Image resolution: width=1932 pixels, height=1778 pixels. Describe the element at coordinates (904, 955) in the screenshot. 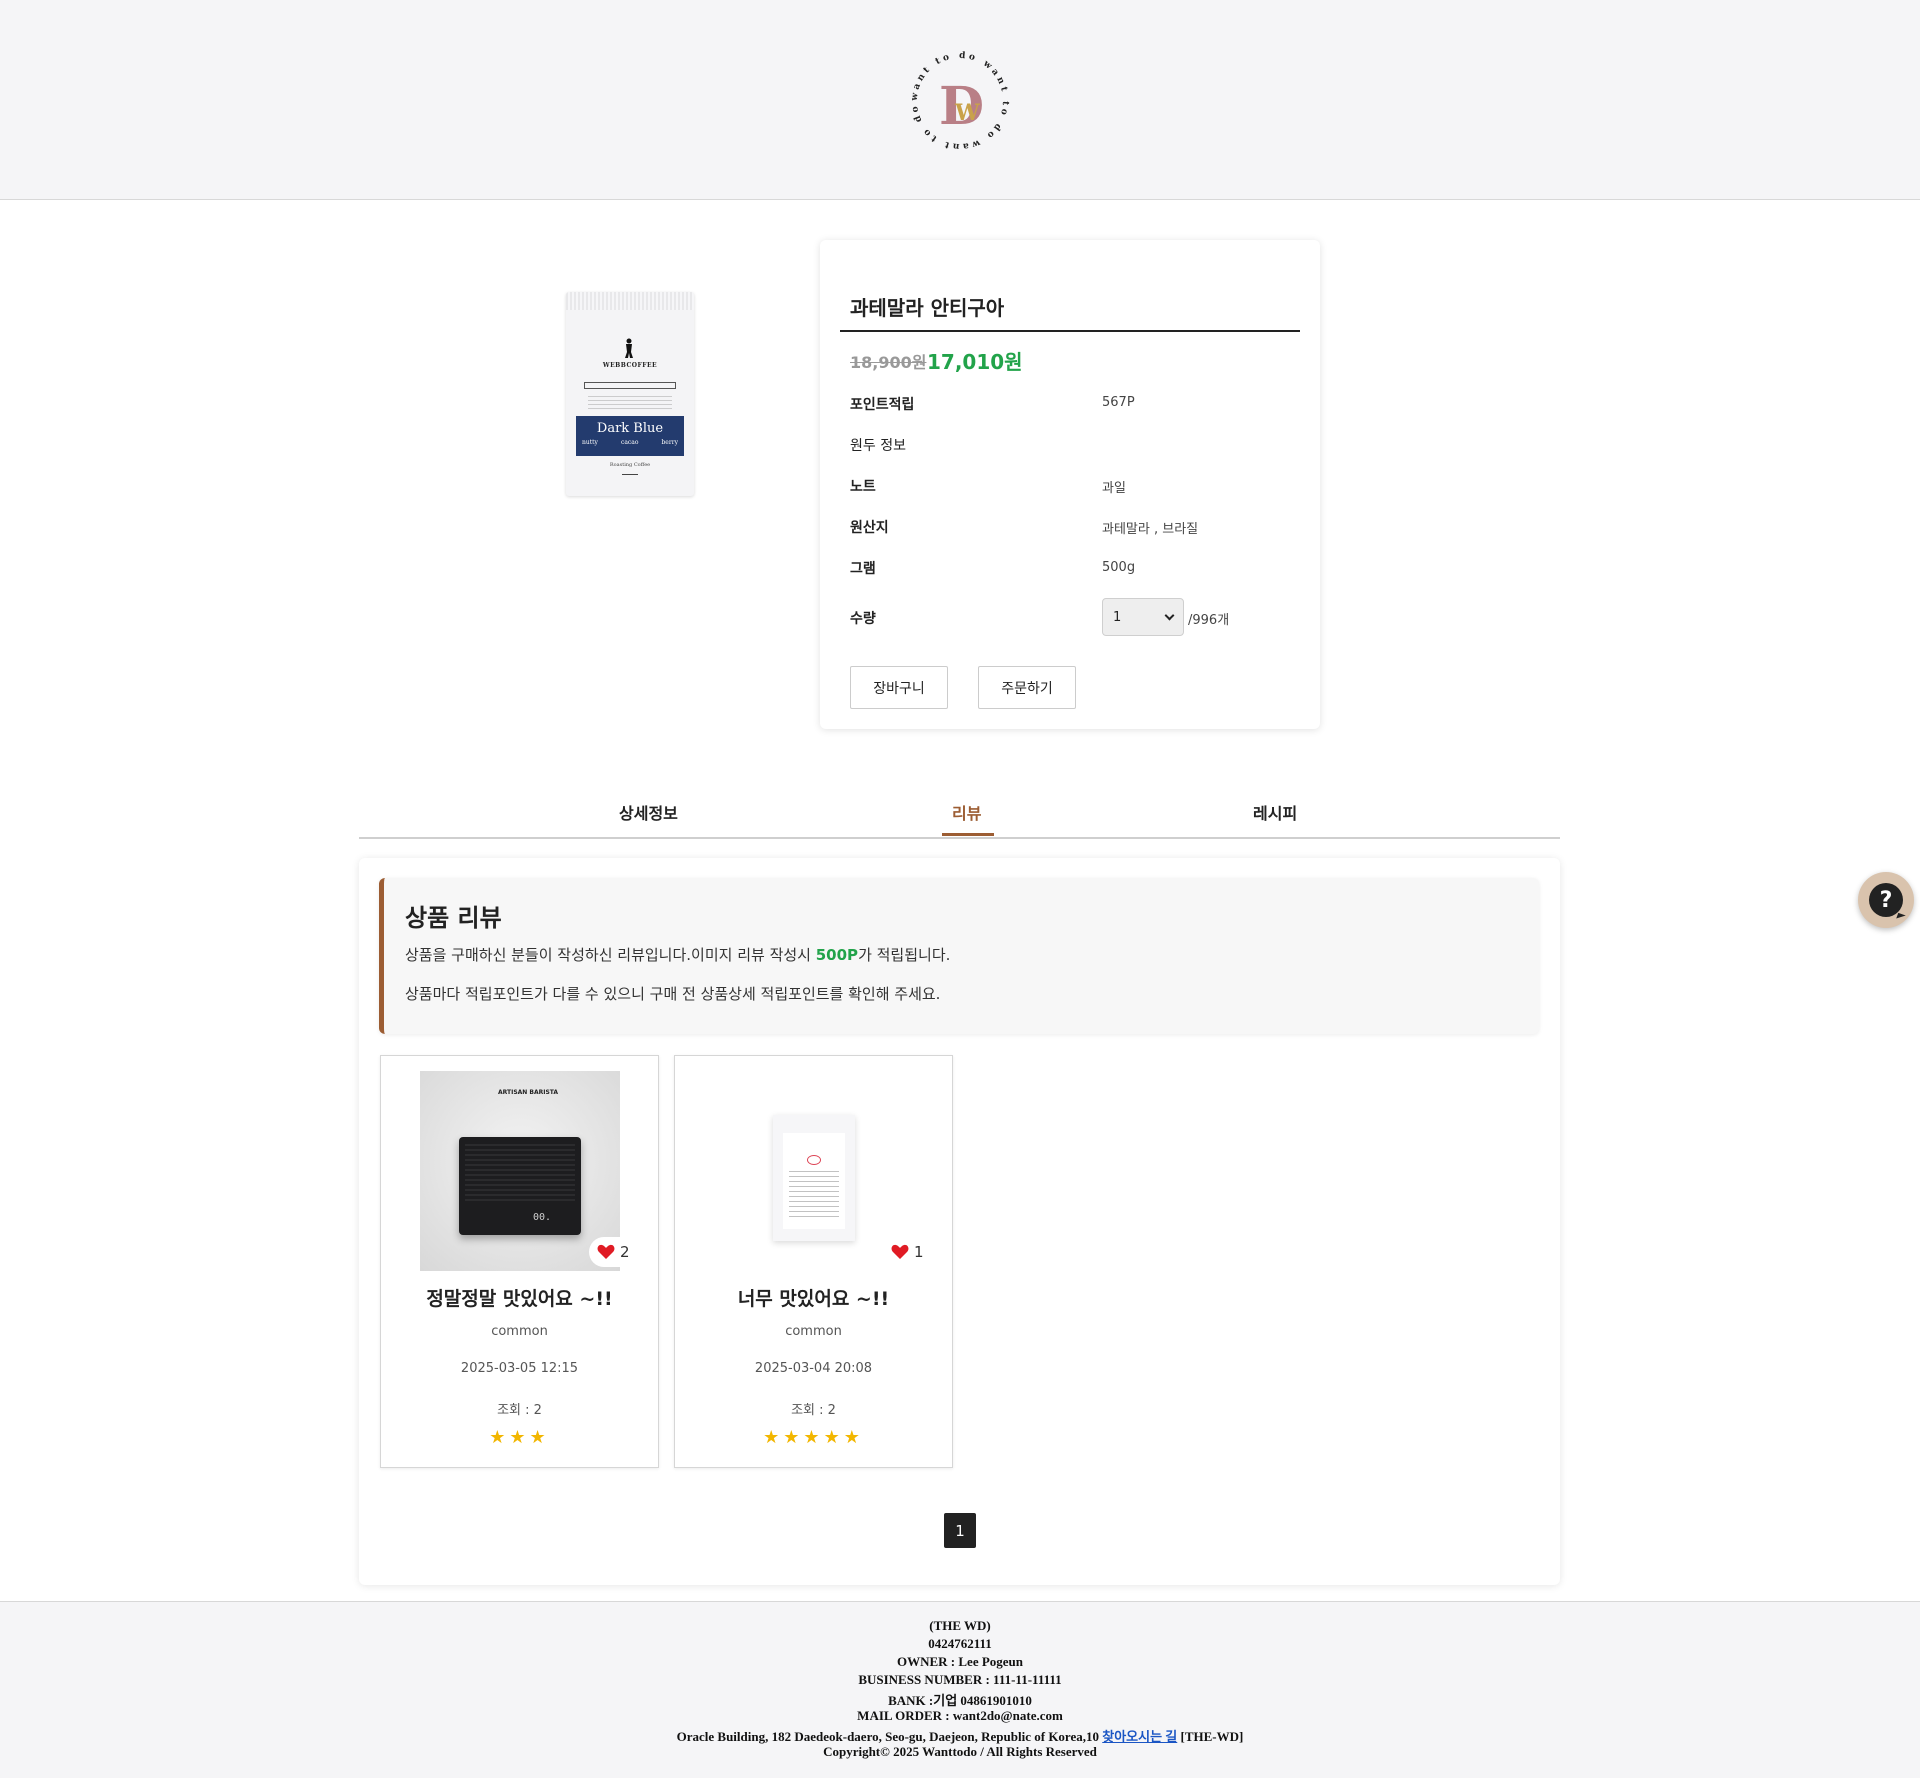

I see `notice-text: 가 적립됩니다.` at that location.